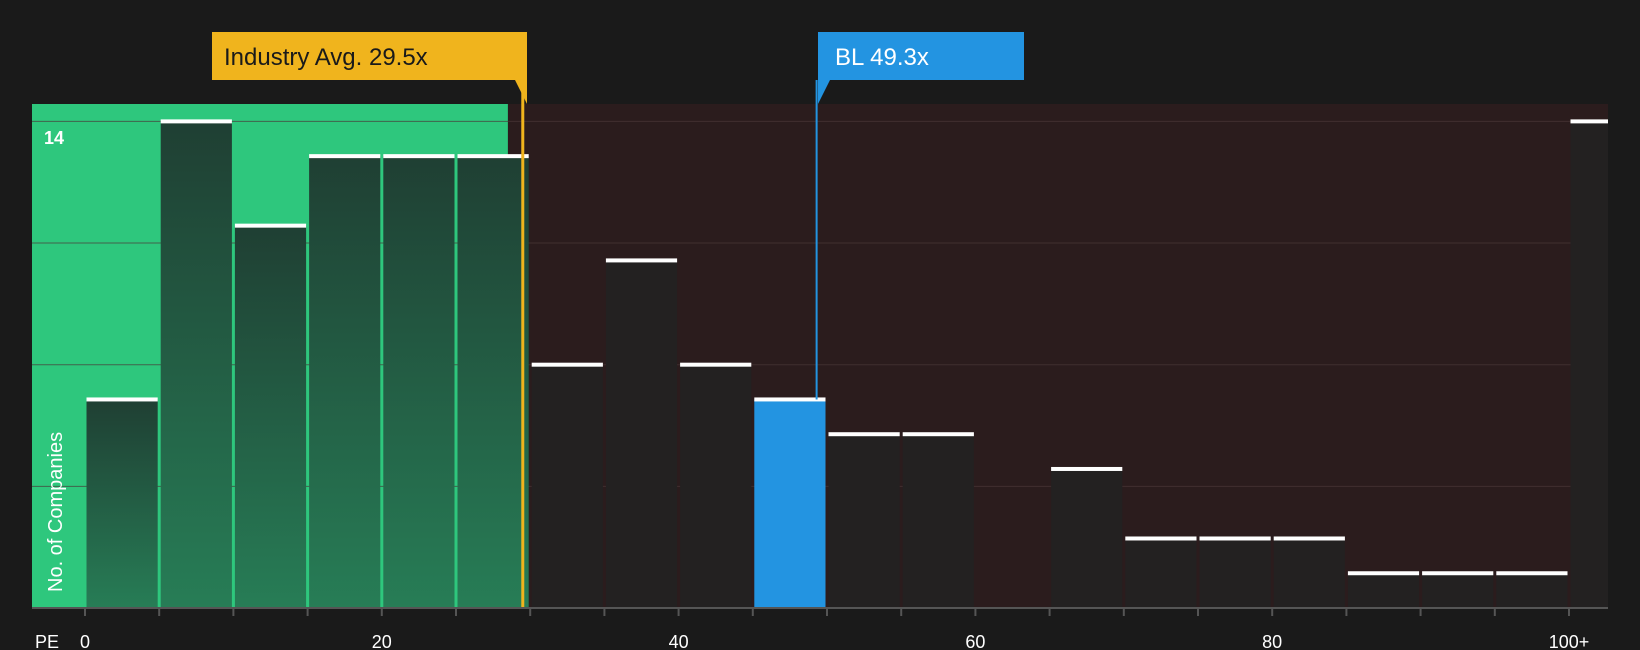 The image size is (1640, 650). Describe the element at coordinates (54, 138) in the screenshot. I see `y-tick-label: 14` at that location.